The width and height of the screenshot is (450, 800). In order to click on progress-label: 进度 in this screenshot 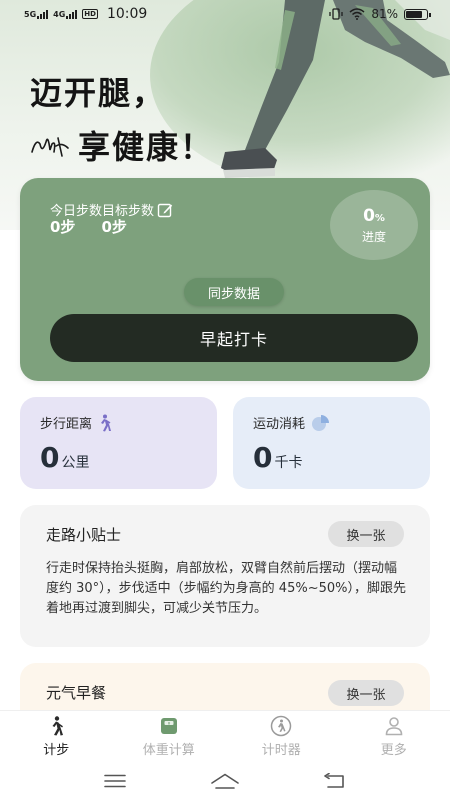, I will do `click(373, 236)`.